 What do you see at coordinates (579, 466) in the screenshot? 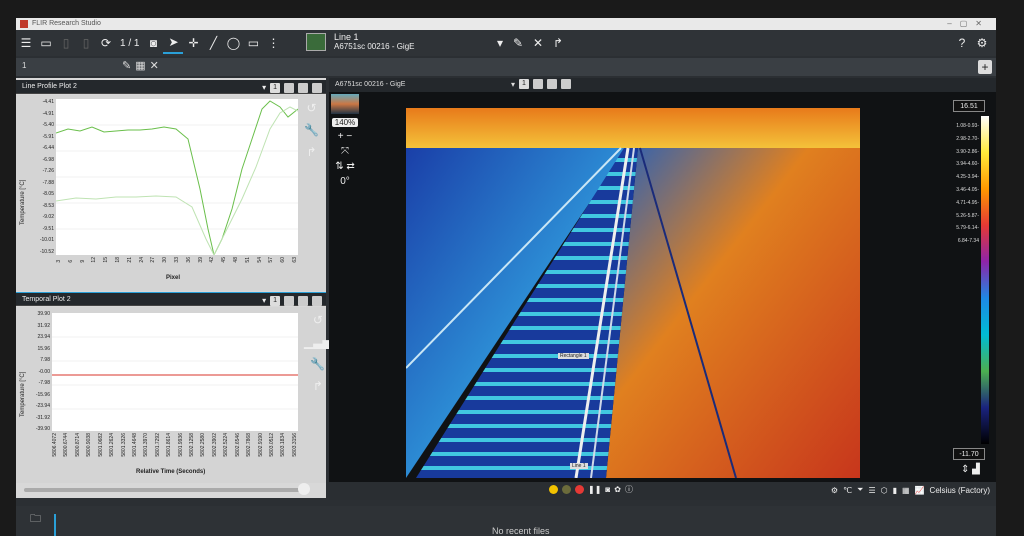
I see `roi-line-label: Line 1` at bounding box center [579, 466].